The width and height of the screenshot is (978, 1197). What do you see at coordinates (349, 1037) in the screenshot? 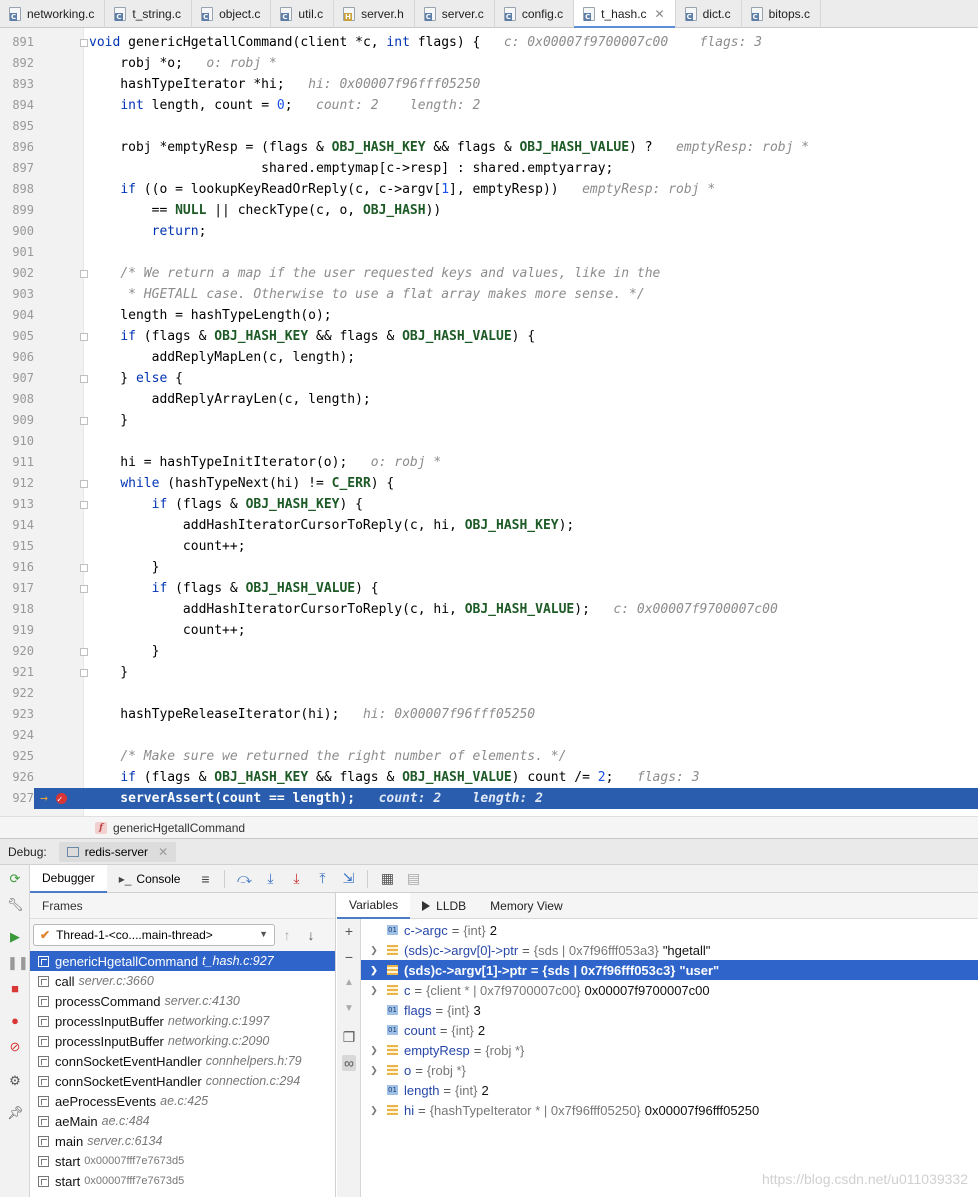
I see `copy-icon: ❐` at bounding box center [349, 1037].